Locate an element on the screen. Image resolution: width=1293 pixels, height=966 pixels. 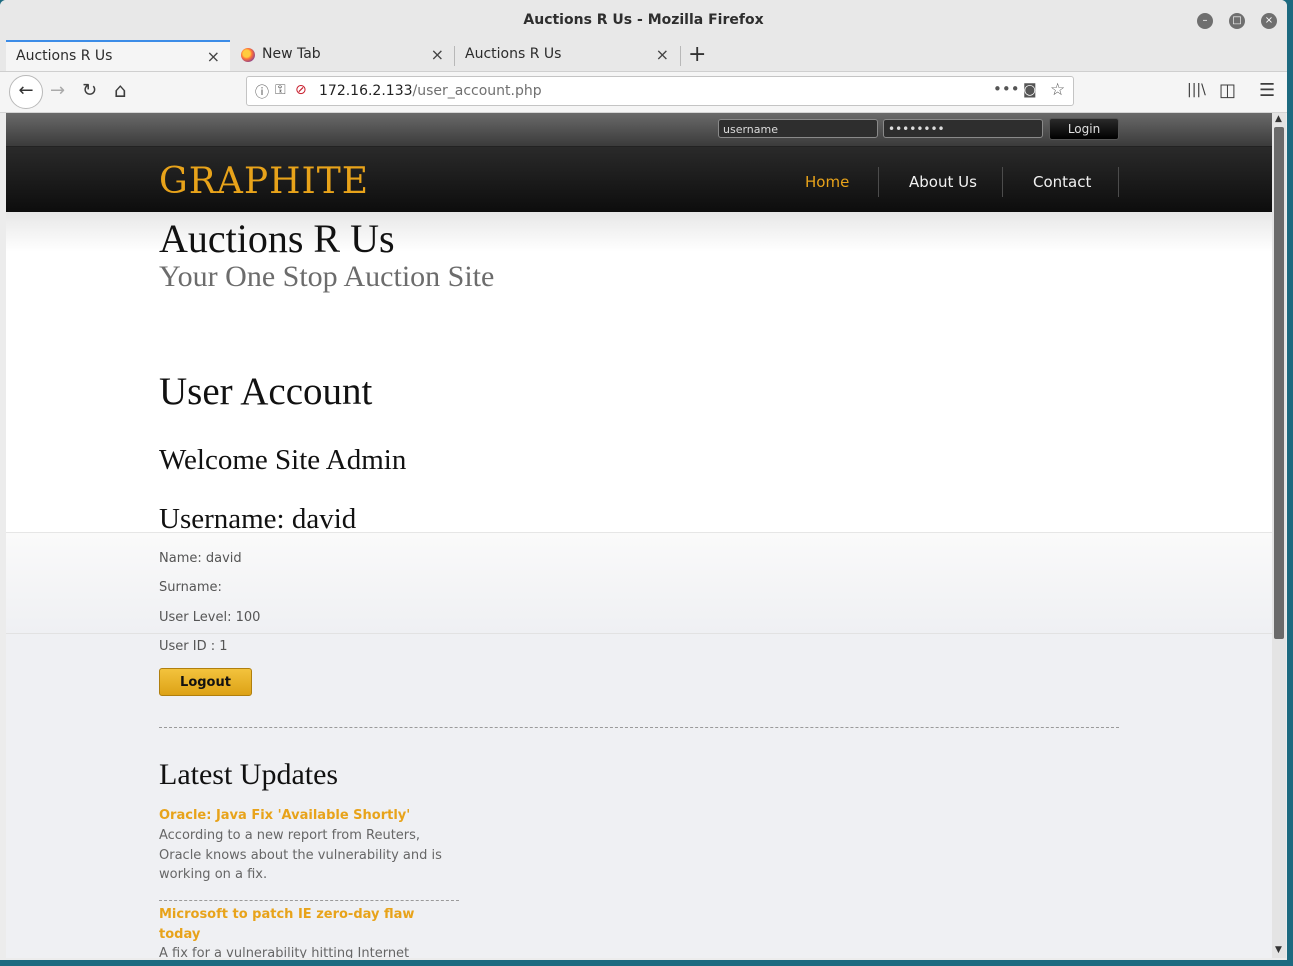
site-title: Auctions R Us is located at coordinates (277, 238).